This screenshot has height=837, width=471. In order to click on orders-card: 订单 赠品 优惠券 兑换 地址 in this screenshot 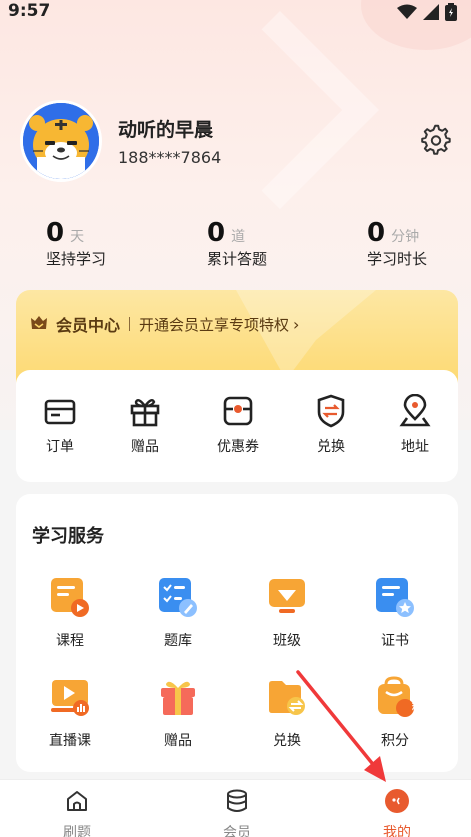, I will do `click(237, 426)`.